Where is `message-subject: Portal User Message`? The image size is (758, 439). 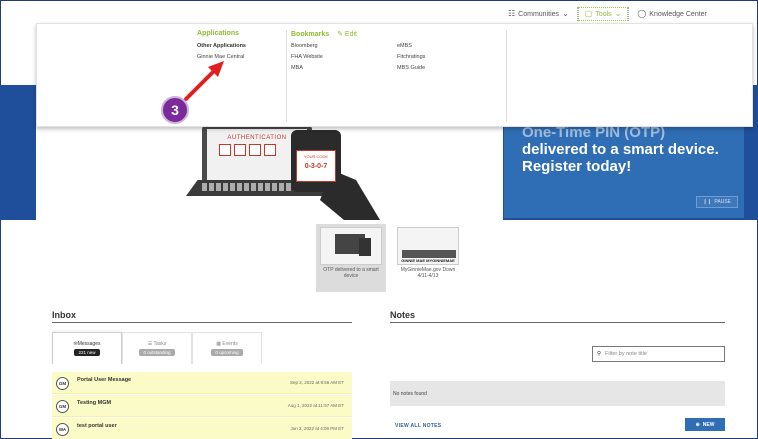 message-subject: Portal User Message is located at coordinates (104, 380).